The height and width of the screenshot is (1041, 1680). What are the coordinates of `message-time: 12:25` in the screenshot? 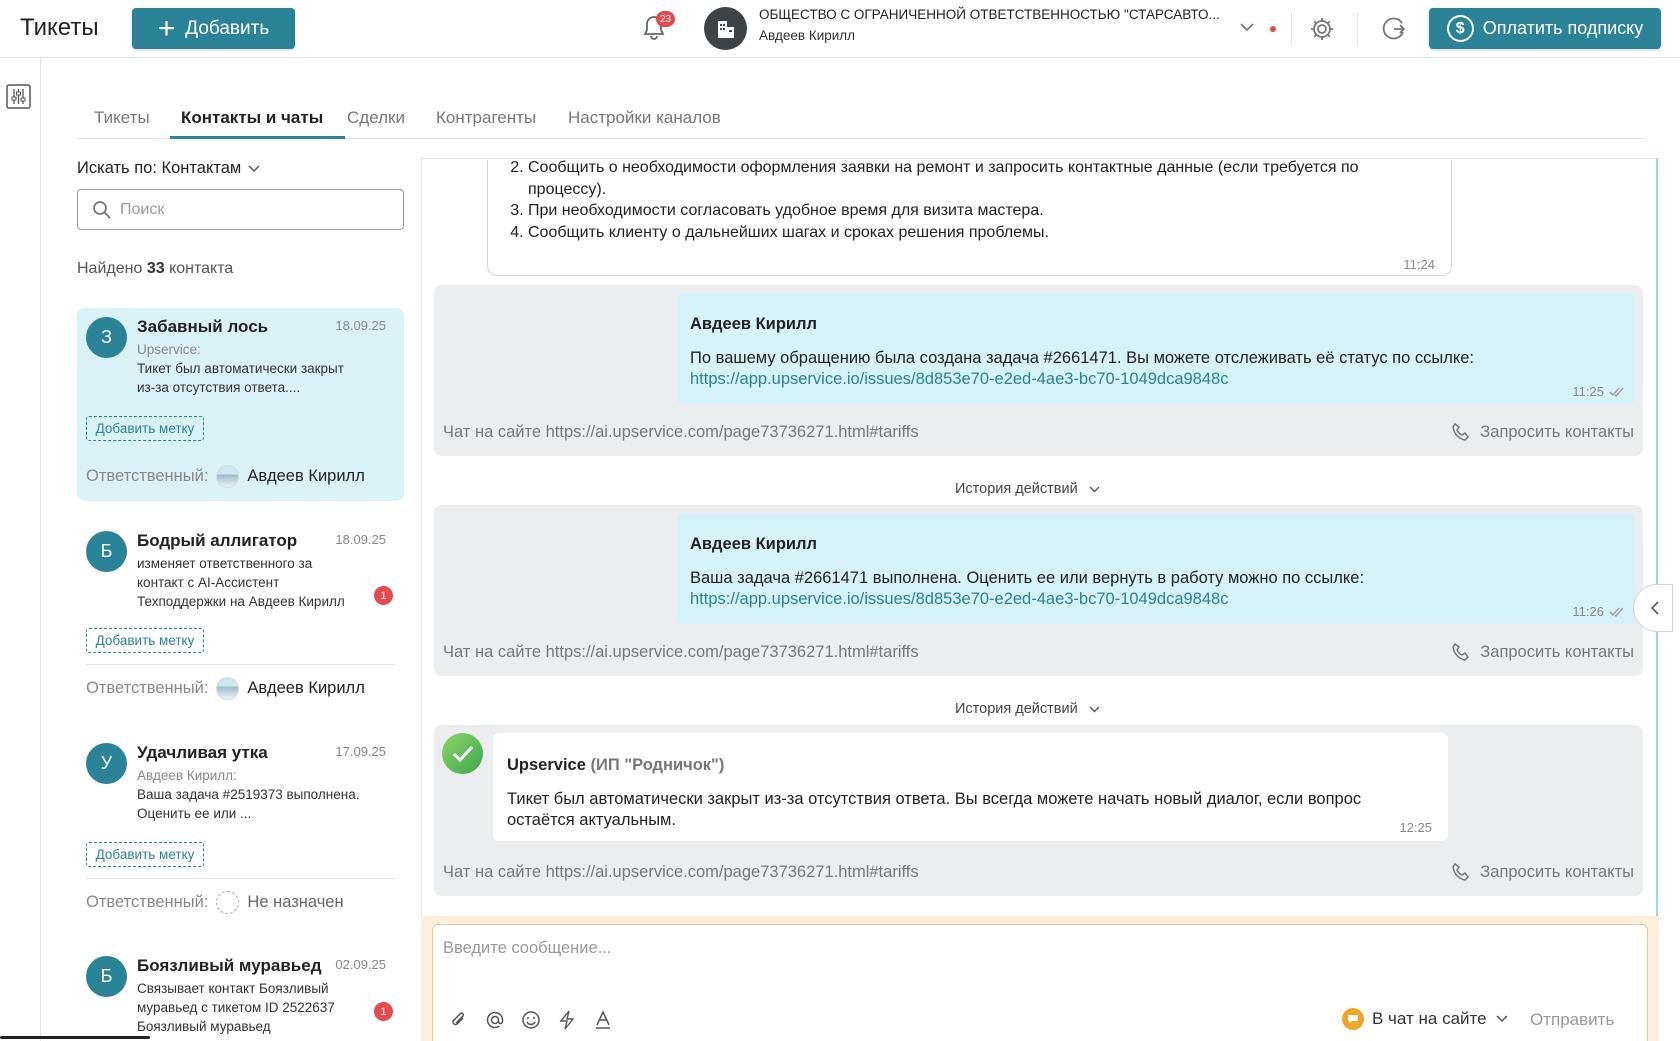 It's located at (1415, 827).